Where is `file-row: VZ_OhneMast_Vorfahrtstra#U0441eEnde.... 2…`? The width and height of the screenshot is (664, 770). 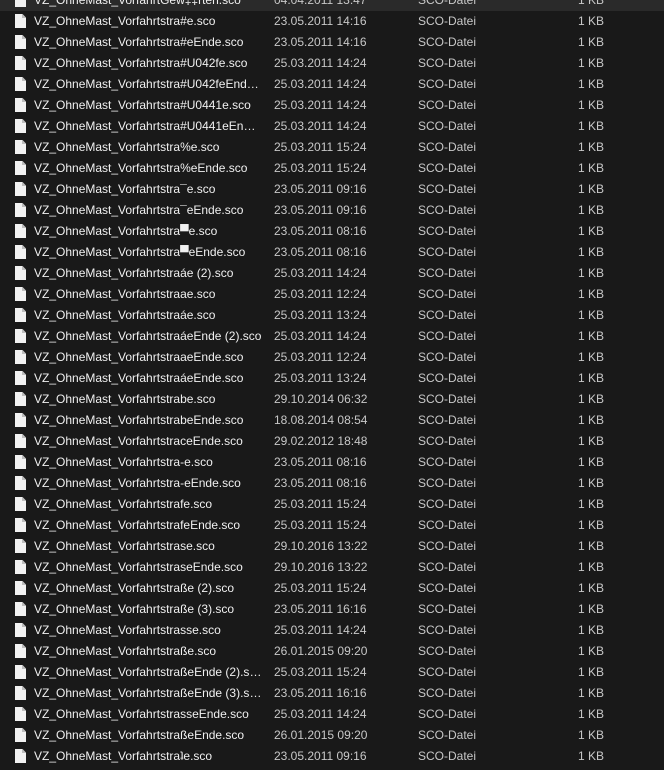
file-row: VZ_OhneMast_Vorfahrtstra#U0441eEnde.... 2… is located at coordinates (332, 126).